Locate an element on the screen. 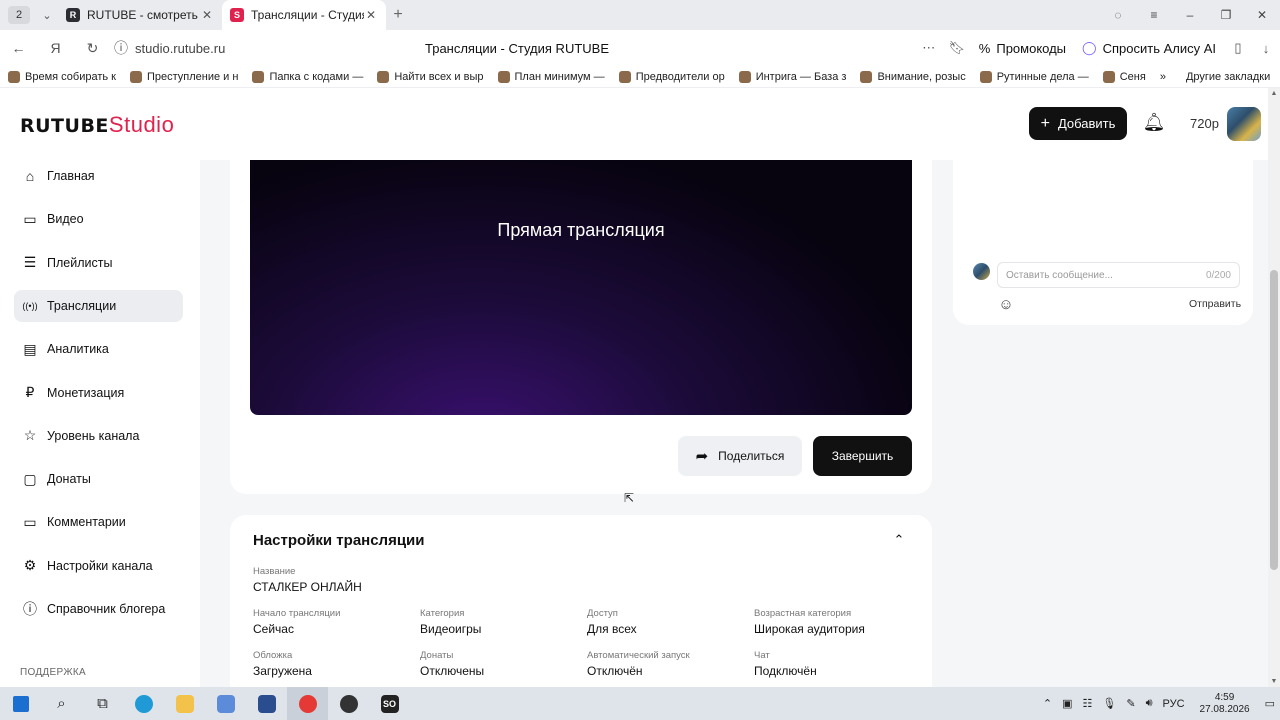  sidebar-item-3: ((•)) Трансляции is located at coordinates (98, 305).